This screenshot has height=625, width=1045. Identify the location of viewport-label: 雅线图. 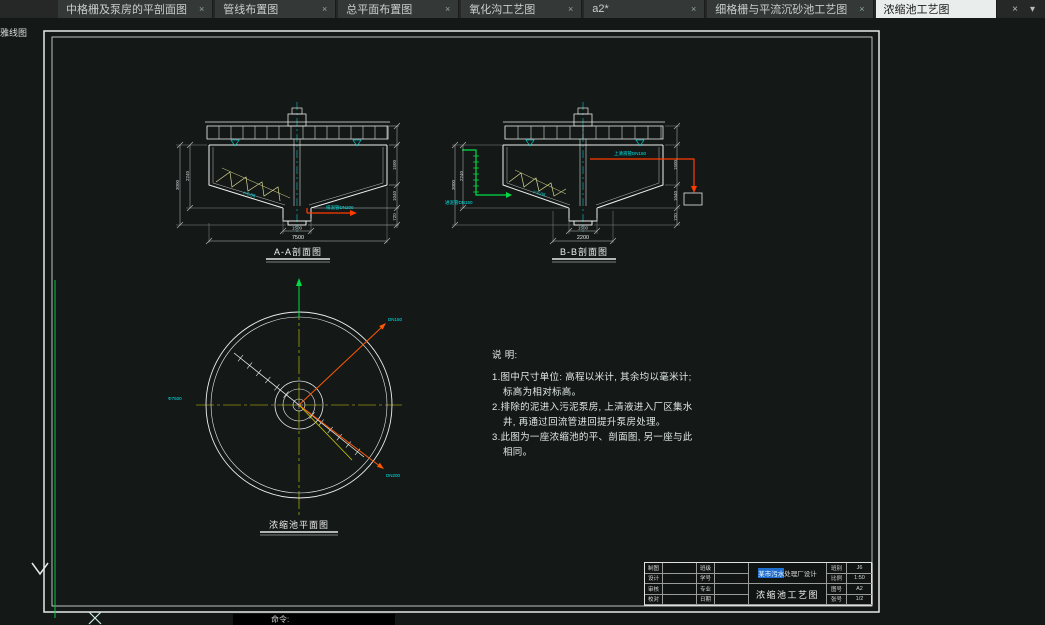
(14, 33).